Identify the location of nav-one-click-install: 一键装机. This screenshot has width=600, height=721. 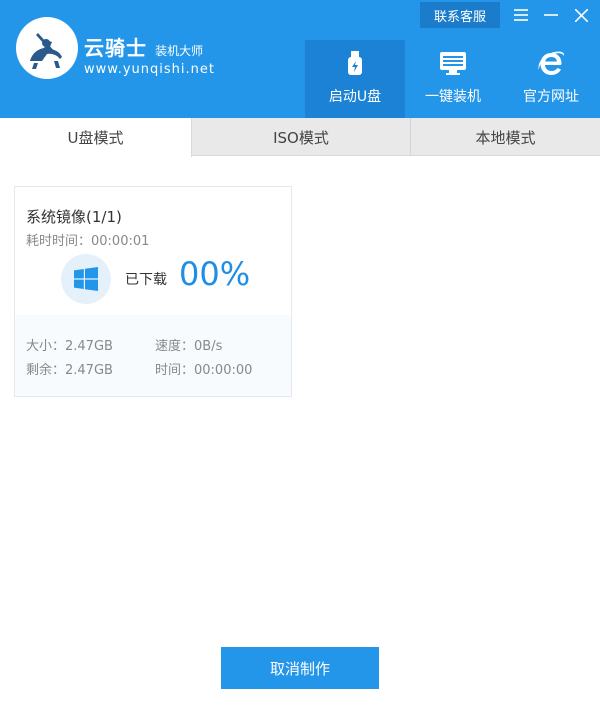
(453, 79).